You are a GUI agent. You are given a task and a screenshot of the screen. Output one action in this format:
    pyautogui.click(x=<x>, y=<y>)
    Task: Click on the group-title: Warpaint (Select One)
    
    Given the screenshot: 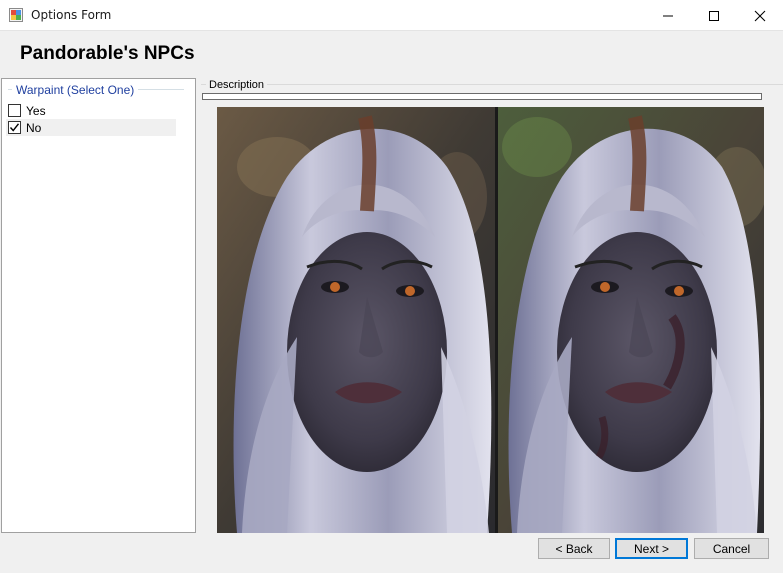 What is the action you would take?
    pyautogui.click(x=75, y=90)
    